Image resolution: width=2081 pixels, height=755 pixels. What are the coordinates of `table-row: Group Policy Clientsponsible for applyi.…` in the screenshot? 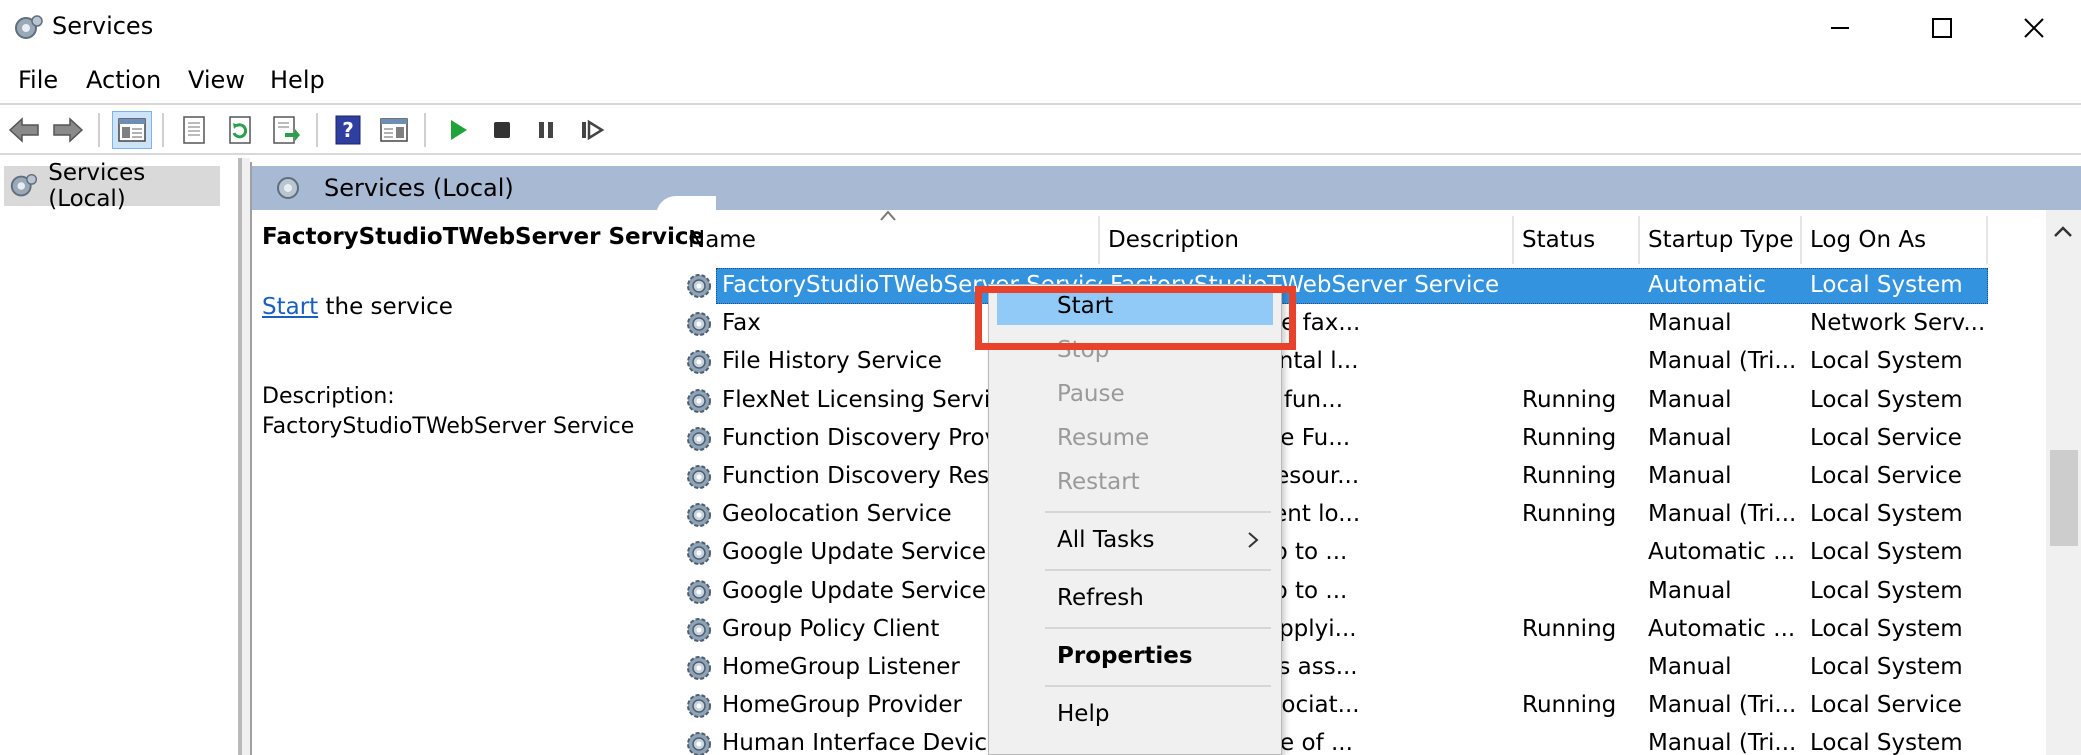 It's located at (1335, 631).